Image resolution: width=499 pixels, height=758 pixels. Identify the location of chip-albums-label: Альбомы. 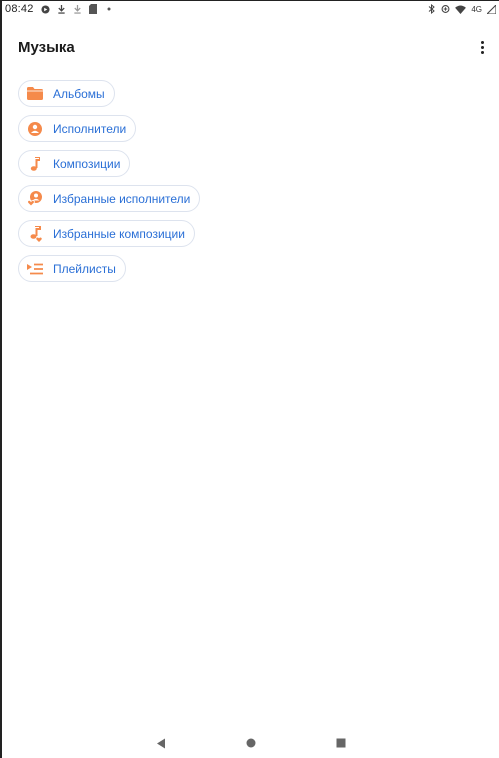
(79, 93).